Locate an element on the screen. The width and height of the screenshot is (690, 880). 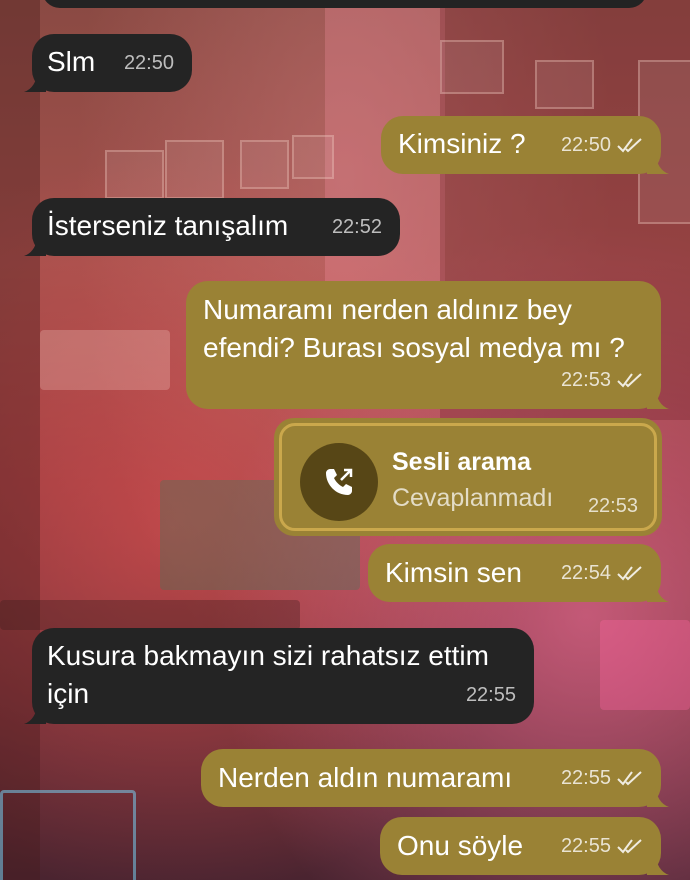
message-outgoing: Kimsin sen 22:54 is located at coordinates (518, 573).